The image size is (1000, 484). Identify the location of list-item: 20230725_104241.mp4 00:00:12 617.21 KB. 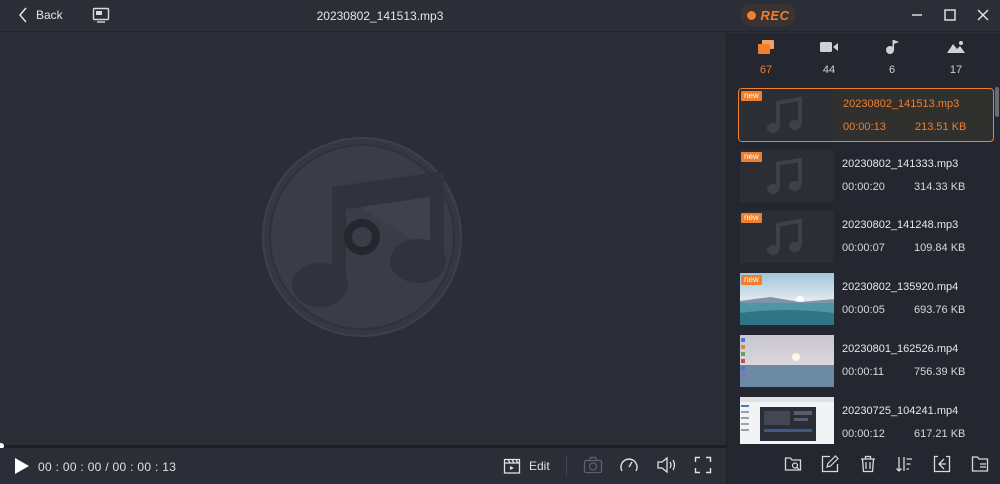
(866, 420).